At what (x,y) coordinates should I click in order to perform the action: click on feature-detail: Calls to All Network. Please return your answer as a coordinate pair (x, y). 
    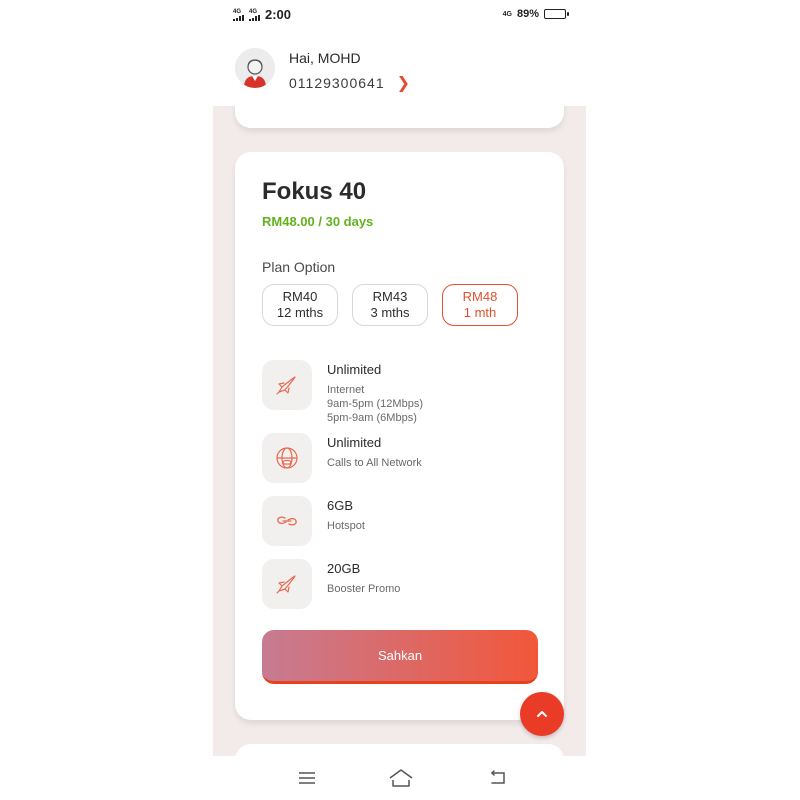
    Looking at the image, I should click on (374, 463).